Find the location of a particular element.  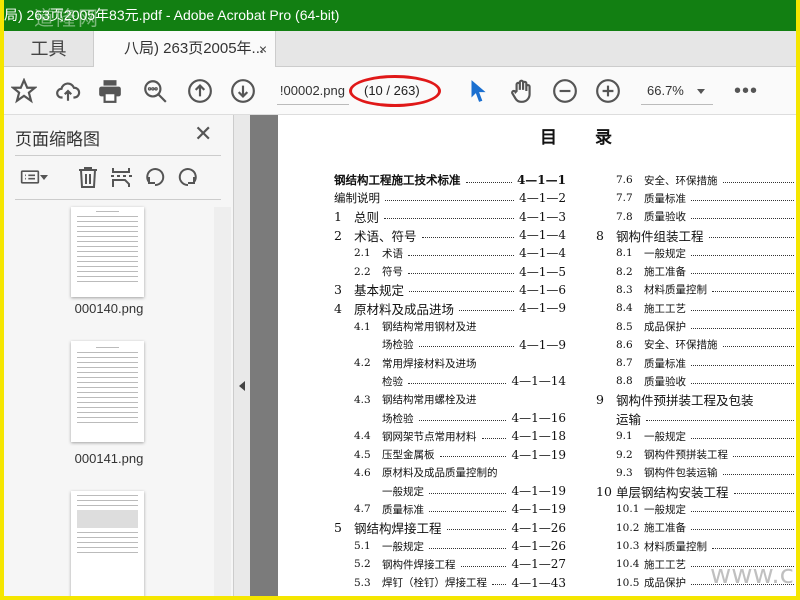

toc-entry: 8.2施工准备4—1 is located at coordinates (696, 271).